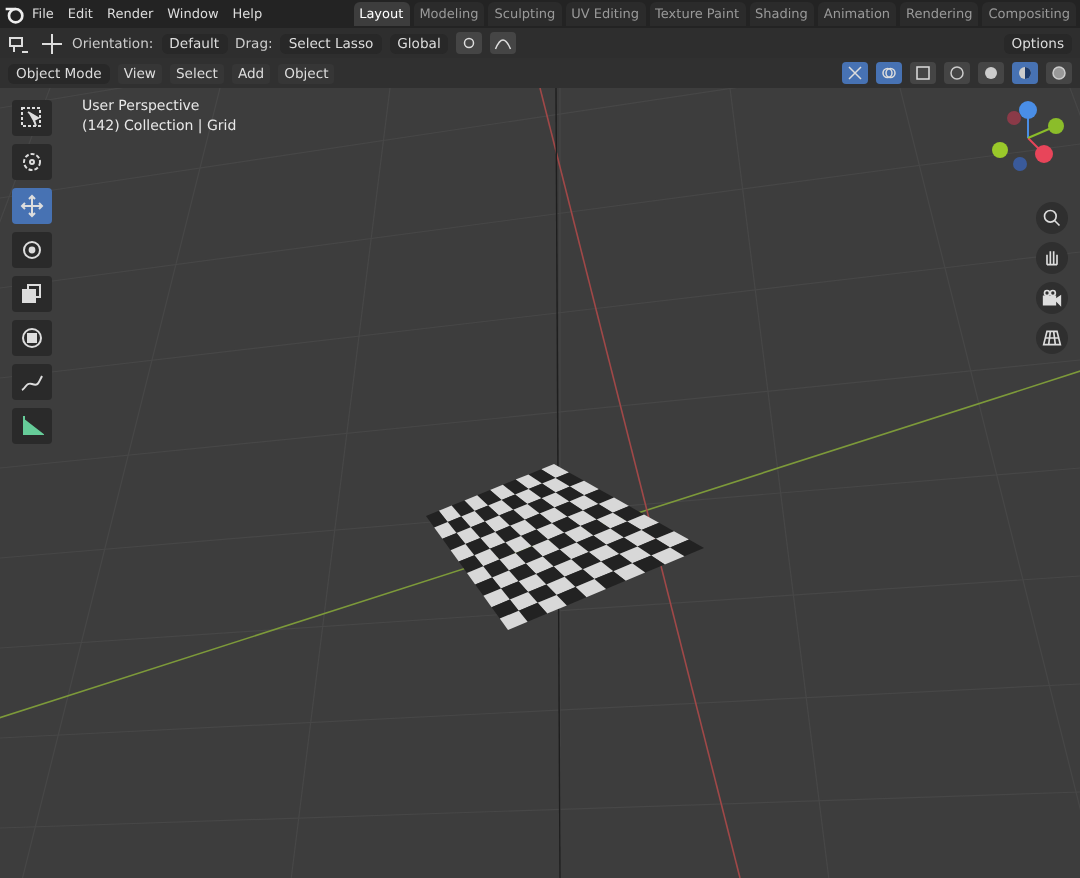  I want to click on pencil-stroke-icon, so click(32, 382).